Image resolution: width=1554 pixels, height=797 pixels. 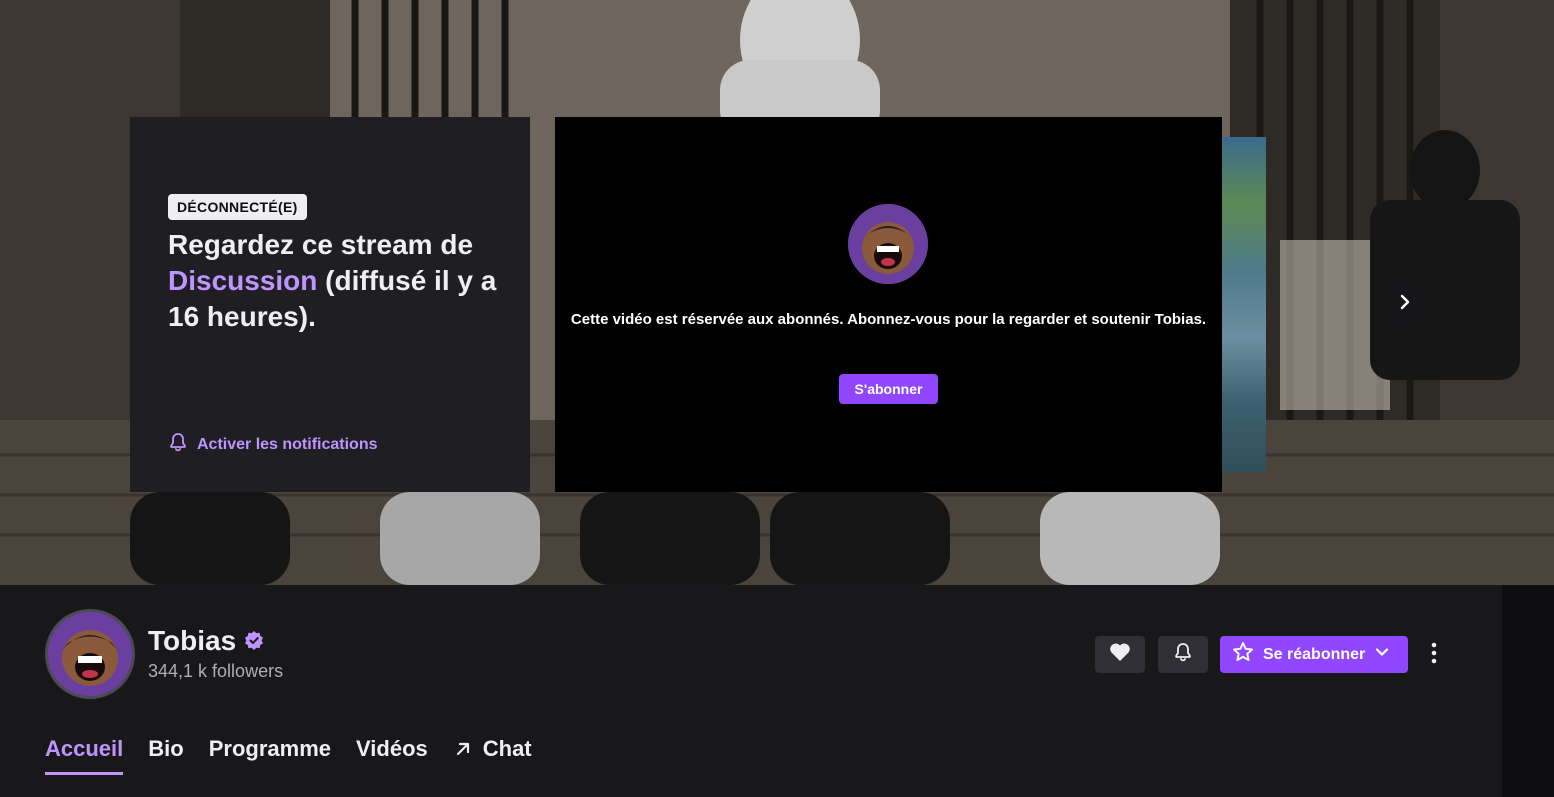 I want to click on tab-accueil: Accueil, so click(x=84, y=755).